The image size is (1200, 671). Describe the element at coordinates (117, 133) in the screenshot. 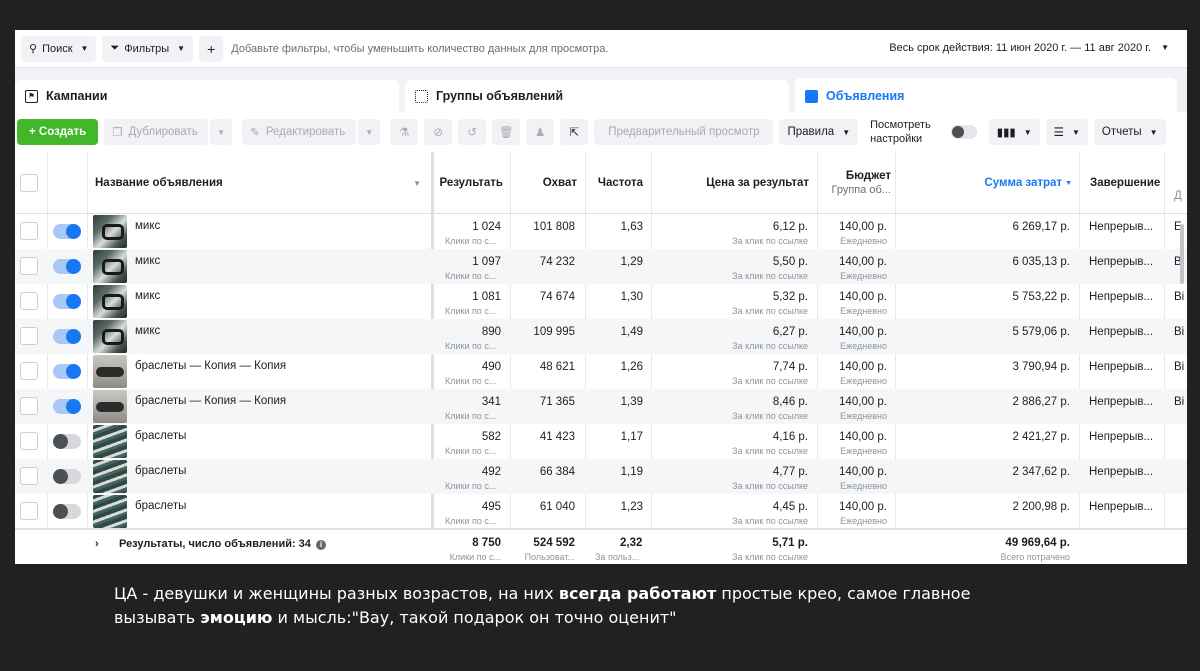

I see `copy-icon: ❐` at that location.